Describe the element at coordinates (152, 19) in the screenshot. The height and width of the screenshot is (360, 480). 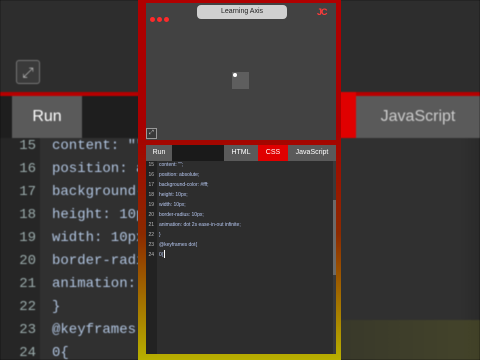
I see `close-dot-icon` at that location.